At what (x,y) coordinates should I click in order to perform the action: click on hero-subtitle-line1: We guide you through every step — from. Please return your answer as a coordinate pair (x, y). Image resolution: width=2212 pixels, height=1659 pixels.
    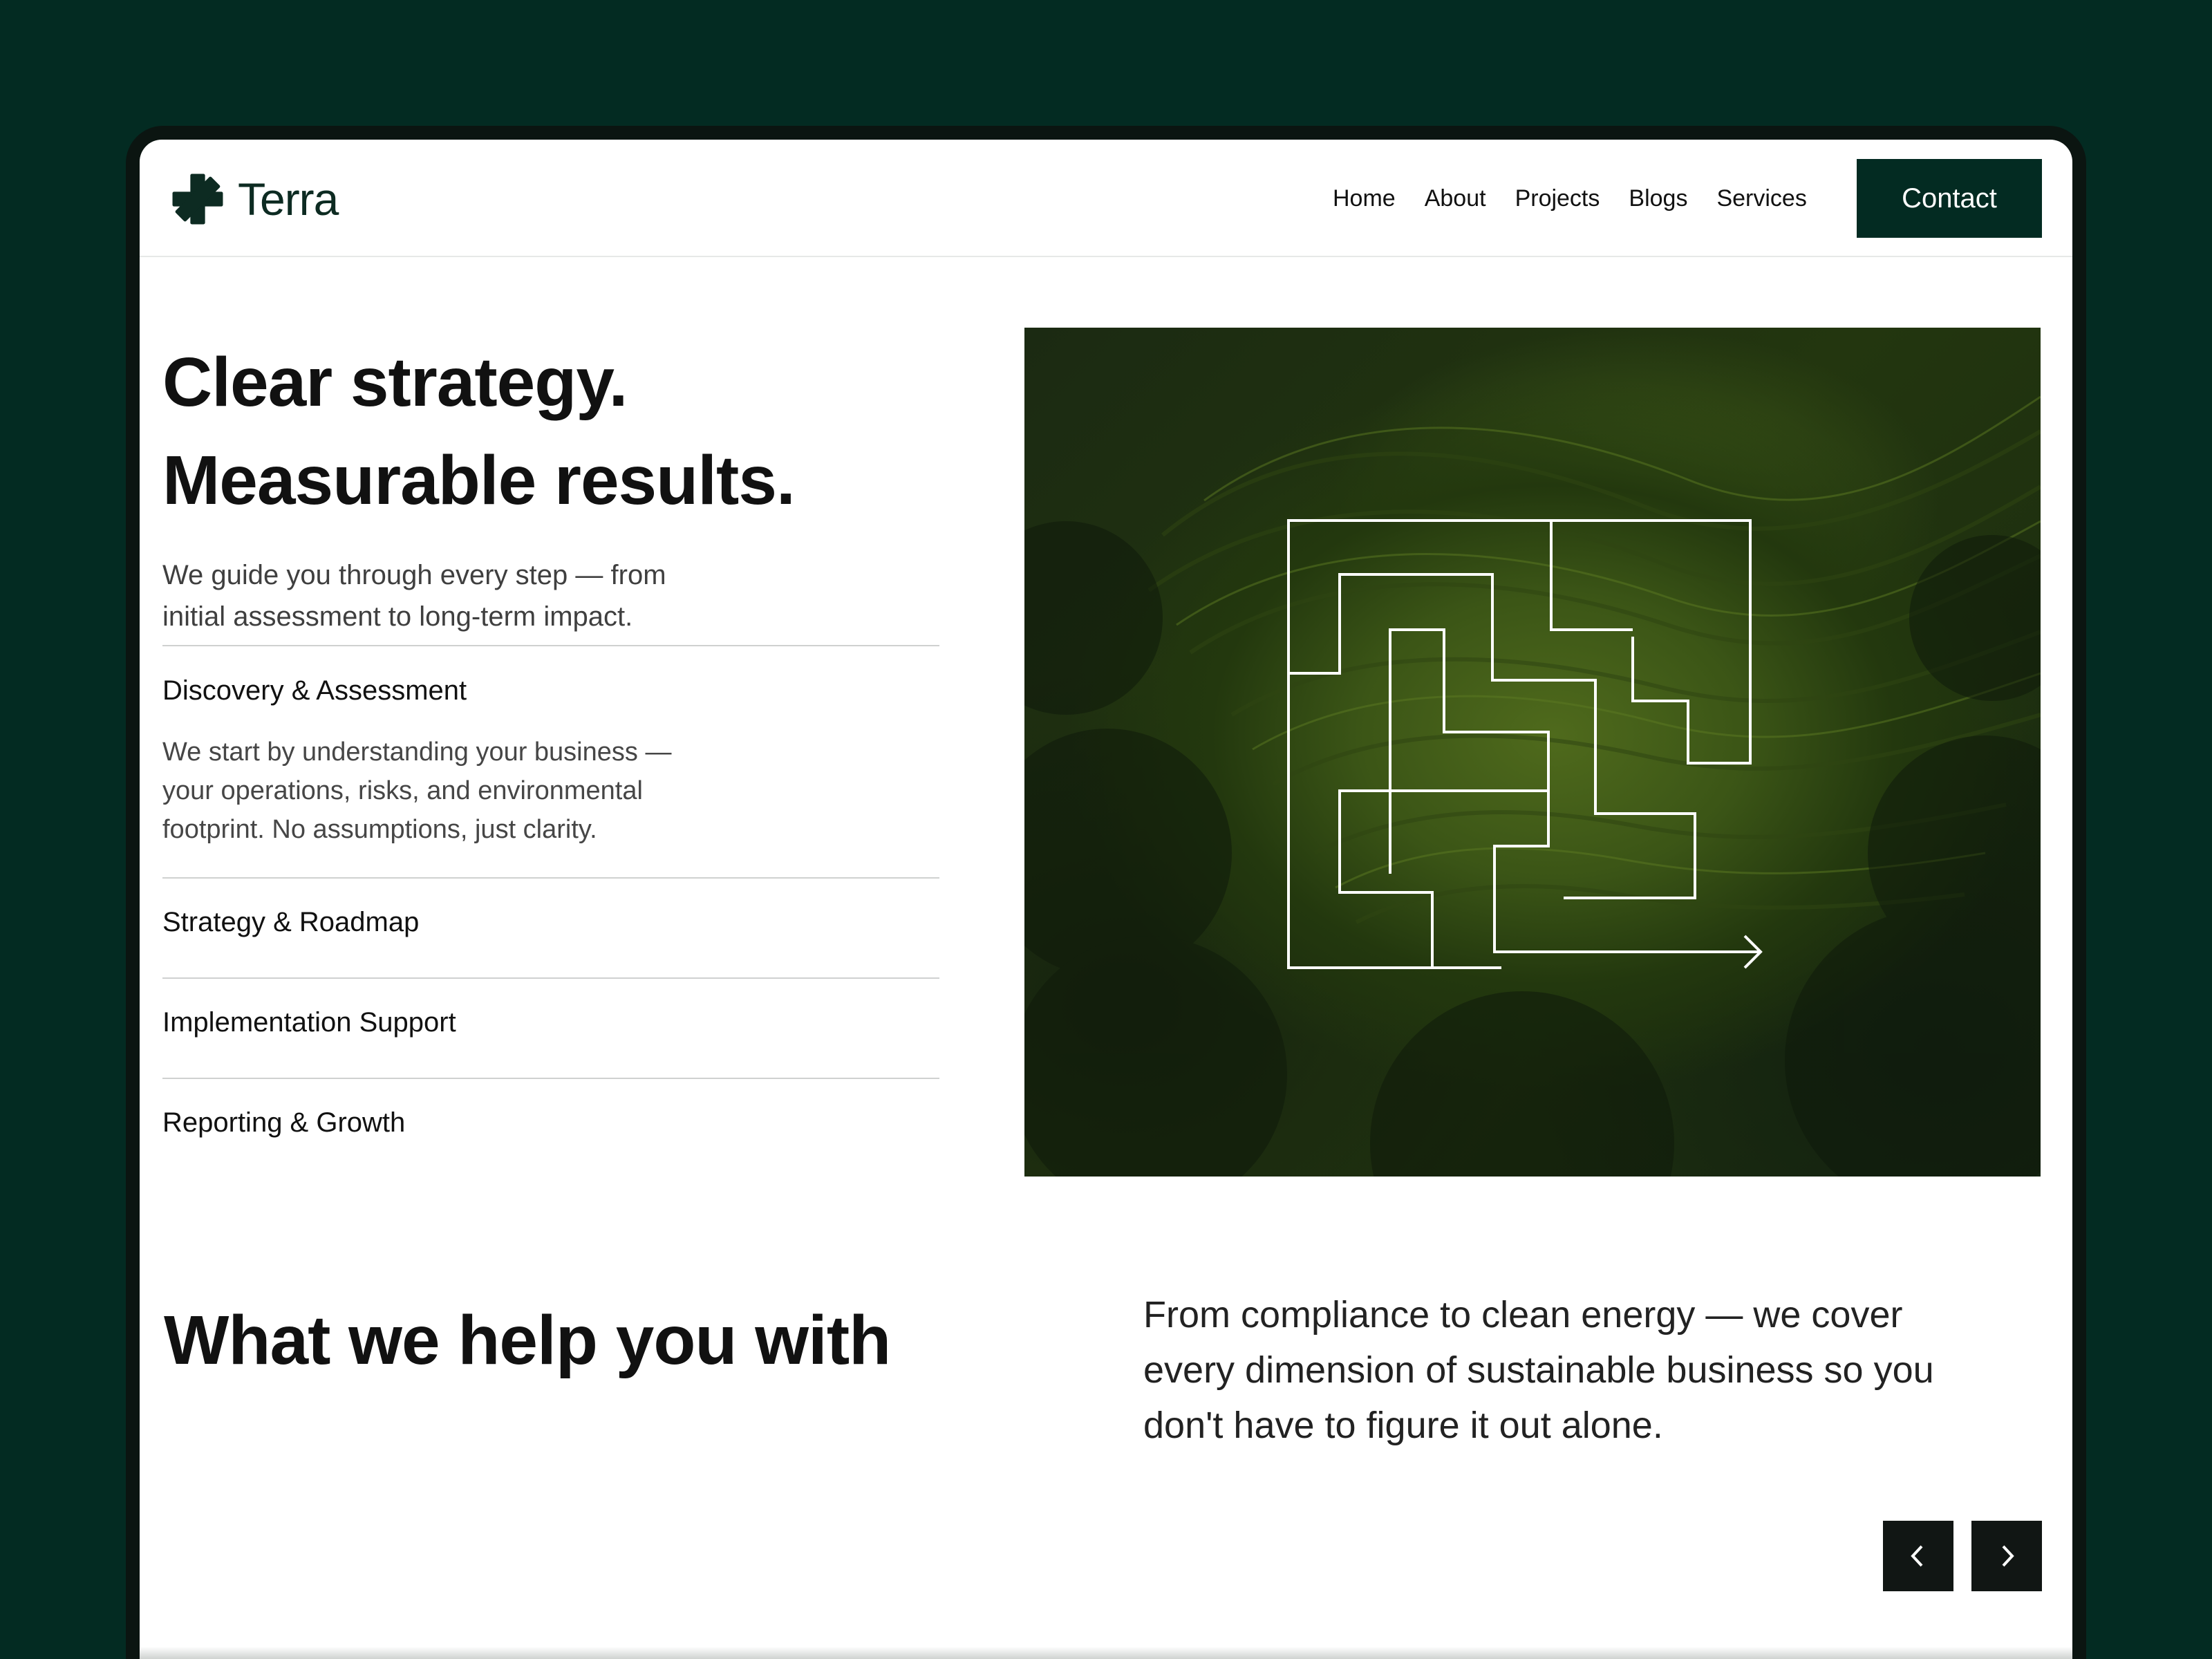
    Looking at the image, I should click on (414, 575).